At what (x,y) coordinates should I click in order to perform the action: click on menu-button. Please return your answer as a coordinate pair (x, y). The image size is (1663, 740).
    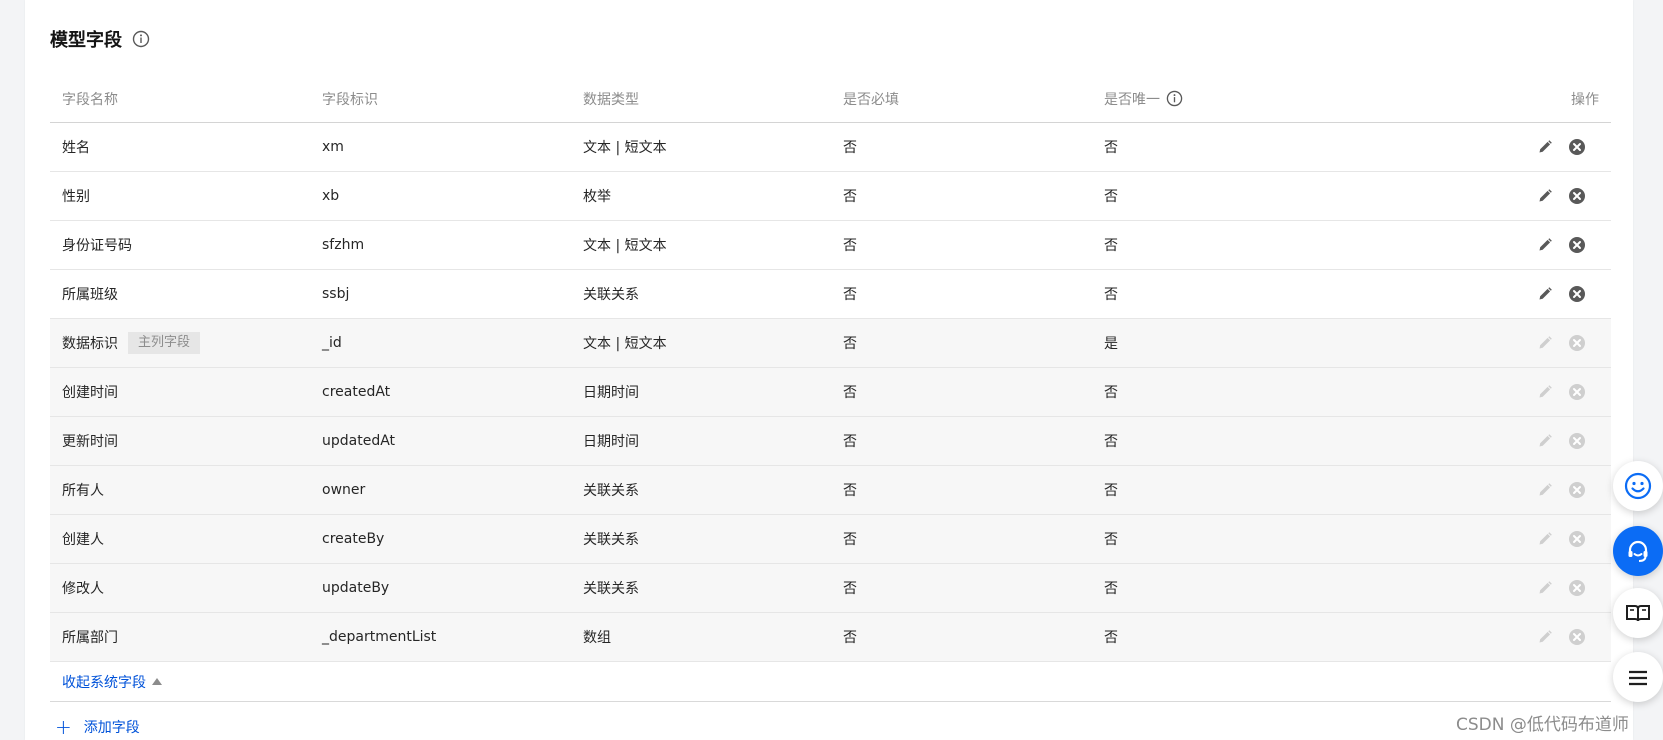
    Looking at the image, I should click on (1638, 677).